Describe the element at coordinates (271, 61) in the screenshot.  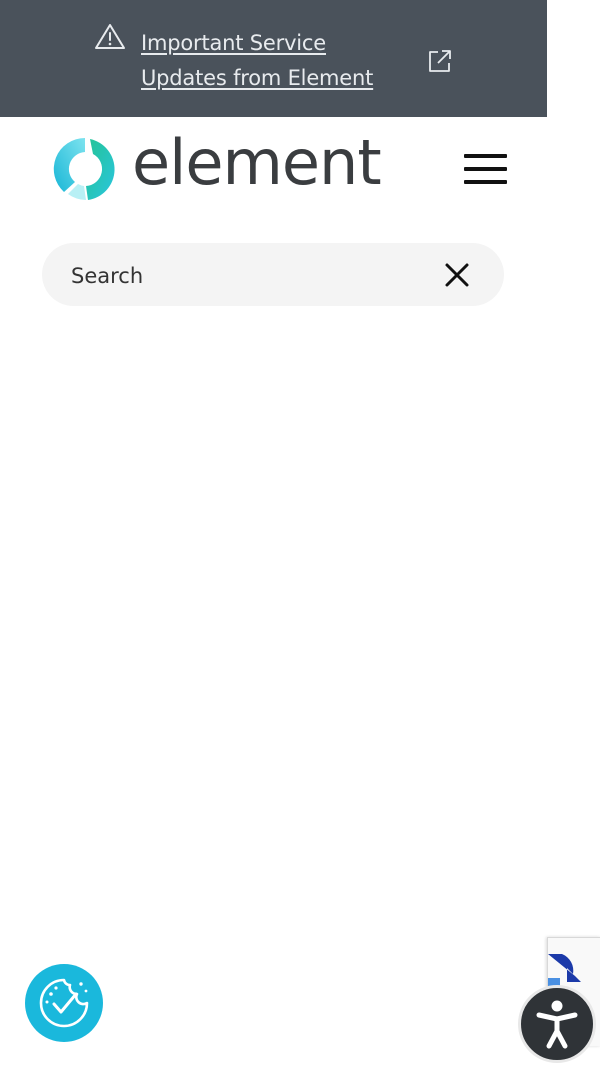
I see `service-updates-link: Important Service Updates from Element` at that location.